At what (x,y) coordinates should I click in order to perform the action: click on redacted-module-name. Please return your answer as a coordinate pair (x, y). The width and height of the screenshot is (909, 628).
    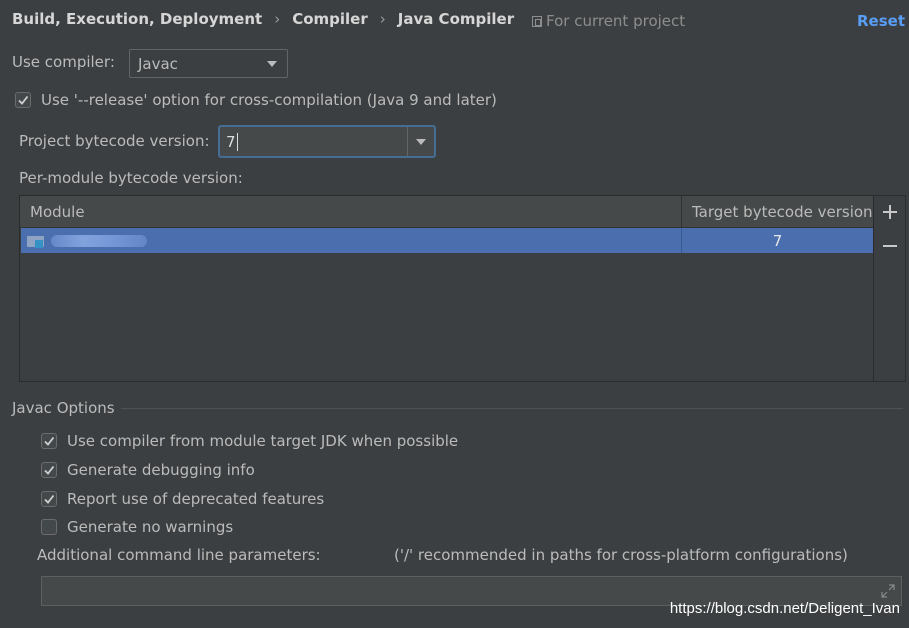
    Looking at the image, I should click on (99, 240).